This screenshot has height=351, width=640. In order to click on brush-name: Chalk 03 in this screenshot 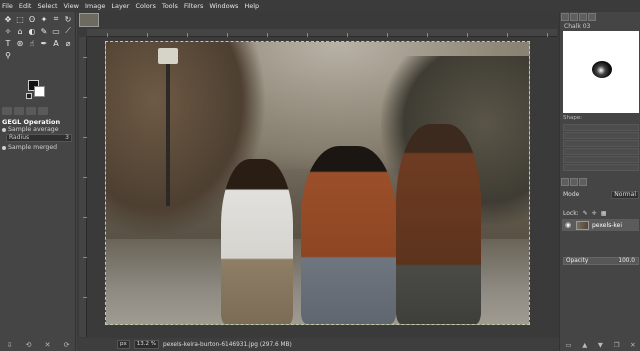, I will do `click(577, 26)`.